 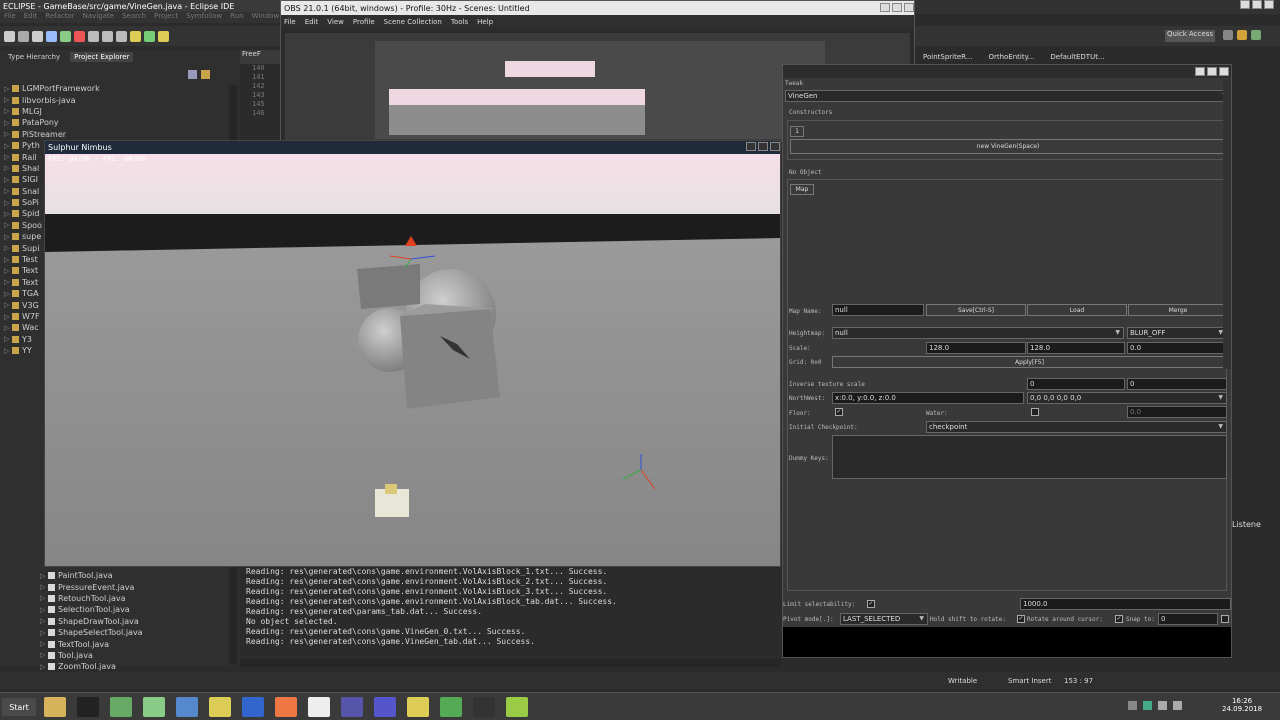 I want to click on scale-z-input: 0.0, so click(x=1177, y=348).